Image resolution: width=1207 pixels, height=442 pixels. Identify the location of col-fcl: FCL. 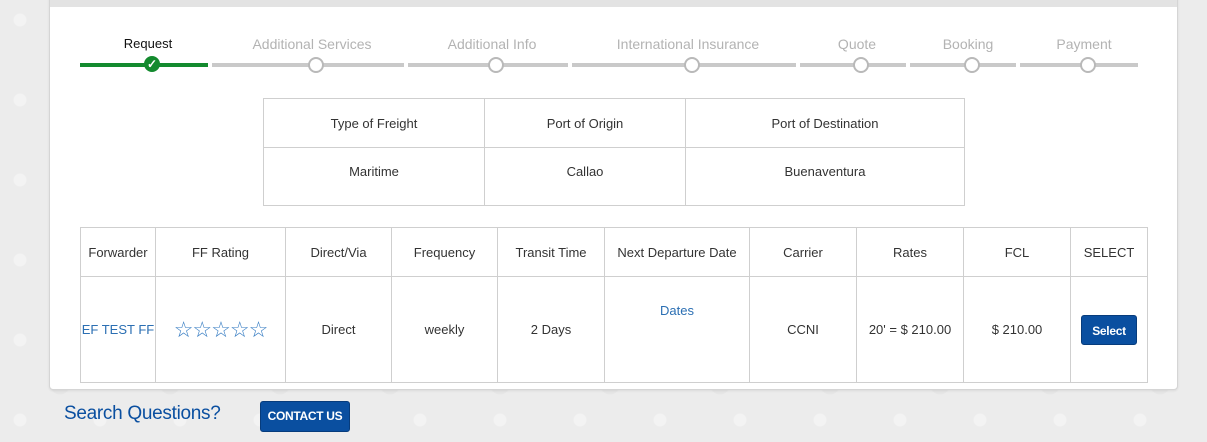
(1017, 252).